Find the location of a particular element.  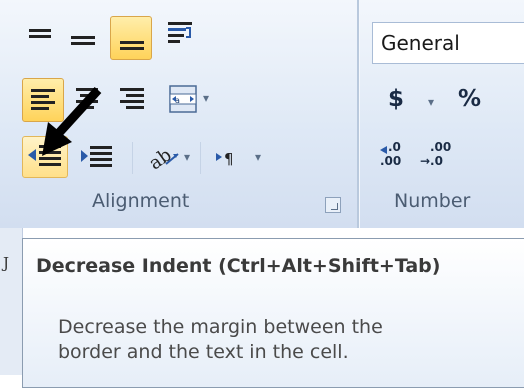

number-format-value: General is located at coordinates (420, 43).